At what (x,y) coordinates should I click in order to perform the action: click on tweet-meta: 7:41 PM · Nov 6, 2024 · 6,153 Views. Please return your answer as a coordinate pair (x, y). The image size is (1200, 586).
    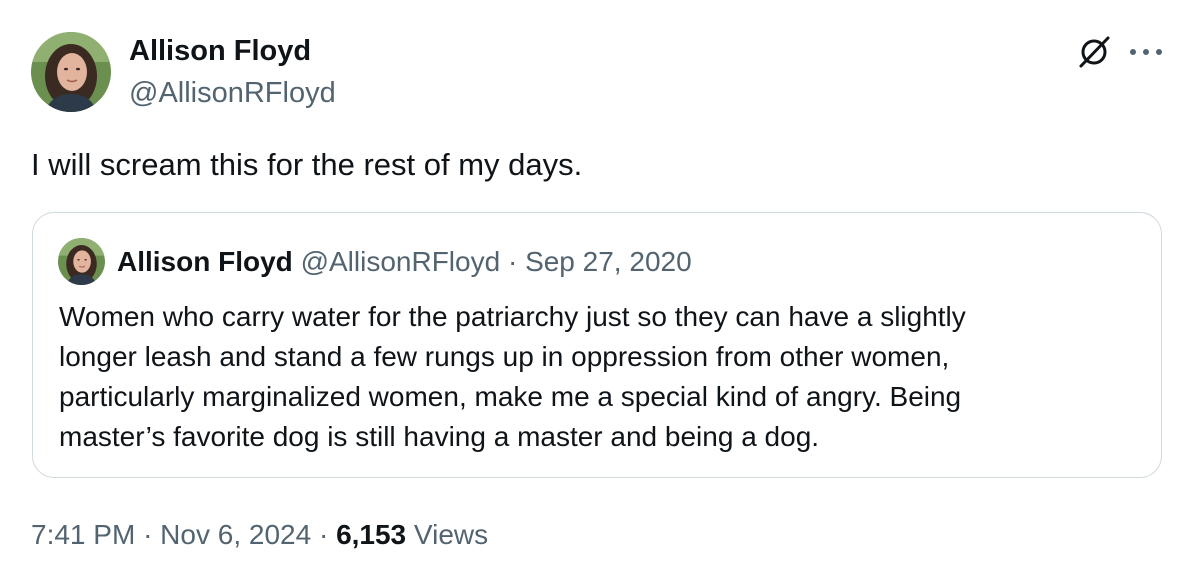
    Looking at the image, I should click on (259, 535).